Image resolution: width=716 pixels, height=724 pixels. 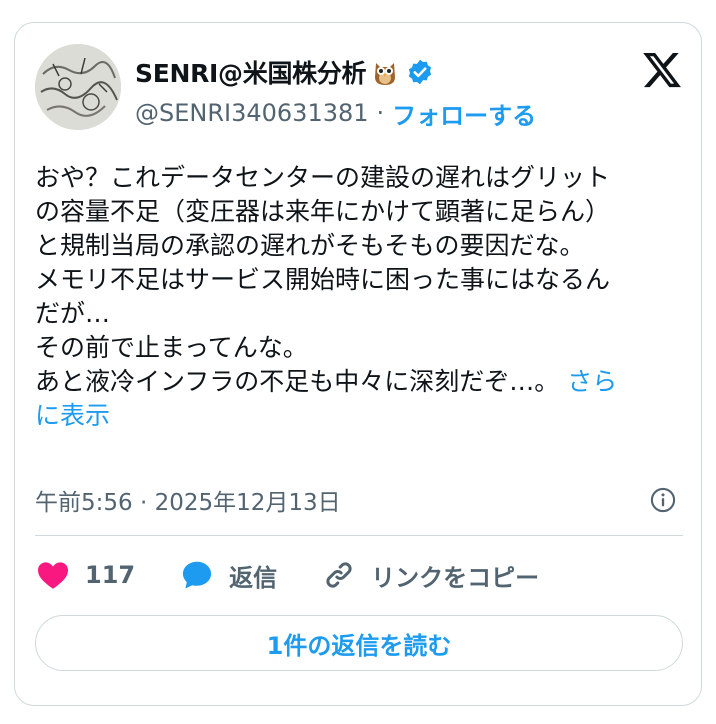 I want to click on timestamp: 午前5:56 · 2025年12月13日, so click(x=188, y=500).